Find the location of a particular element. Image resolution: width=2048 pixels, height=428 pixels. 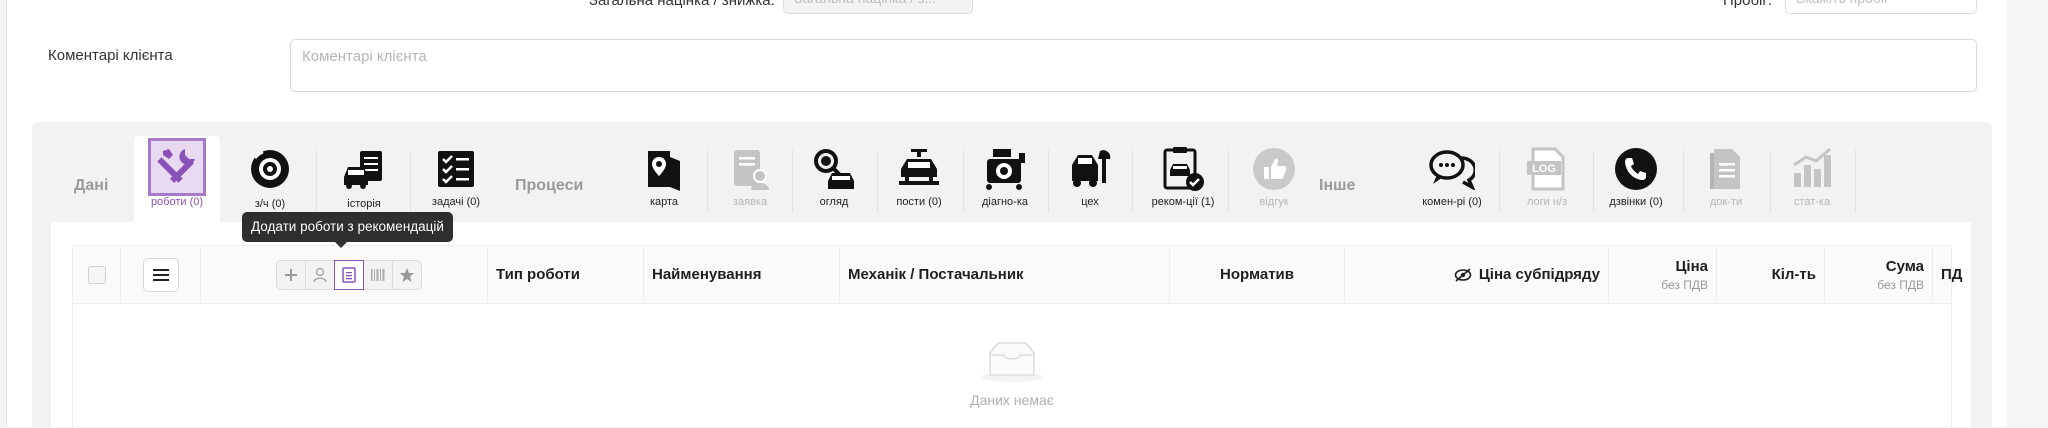

tab-request-label: заявка is located at coordinates (750, 202).